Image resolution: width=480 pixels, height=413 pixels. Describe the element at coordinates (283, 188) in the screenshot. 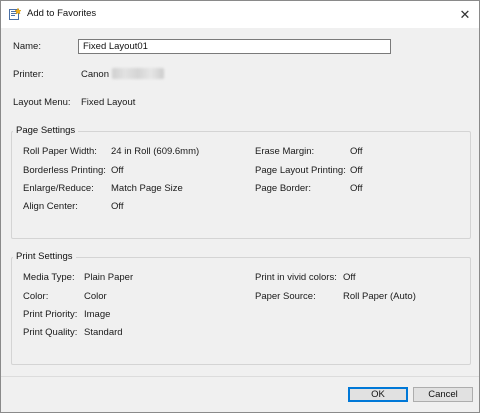

I see `page-border-label: Page Border:` at that location.